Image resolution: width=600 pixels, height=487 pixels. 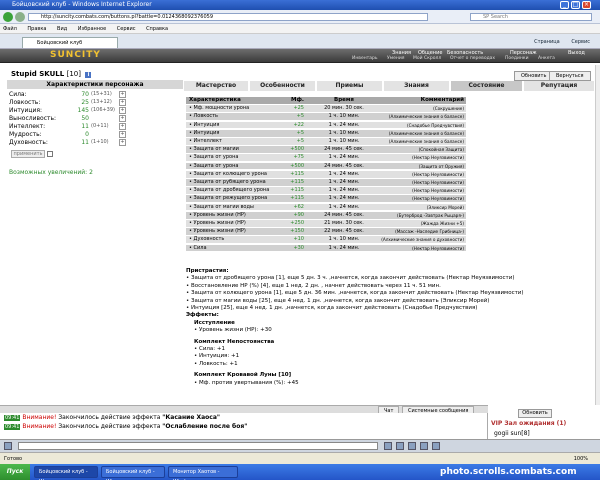 What do you see at coordinates (202, 315) in the screenshot?
I see `effects-title: Эффекты:` at bounding box center [202, 315].